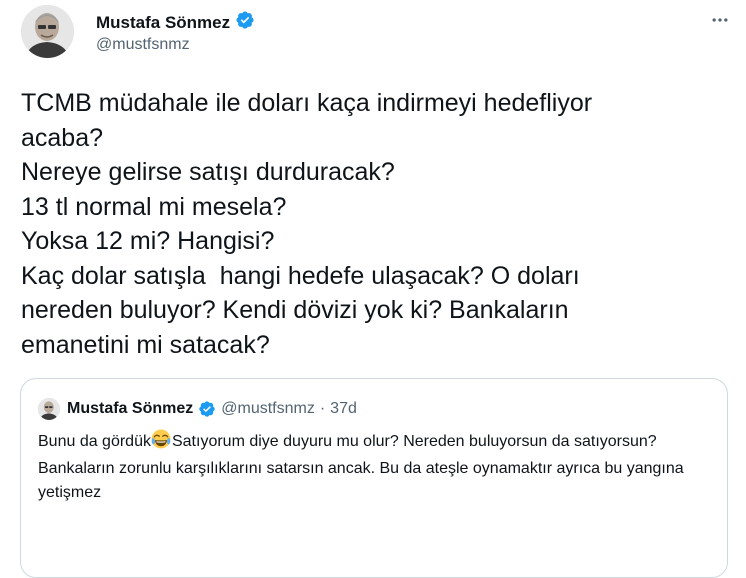  Describe the element at coordinates (94, 441) in the screenshot. I see `quoted-text-part-1: Bunu da gördük` at that location.